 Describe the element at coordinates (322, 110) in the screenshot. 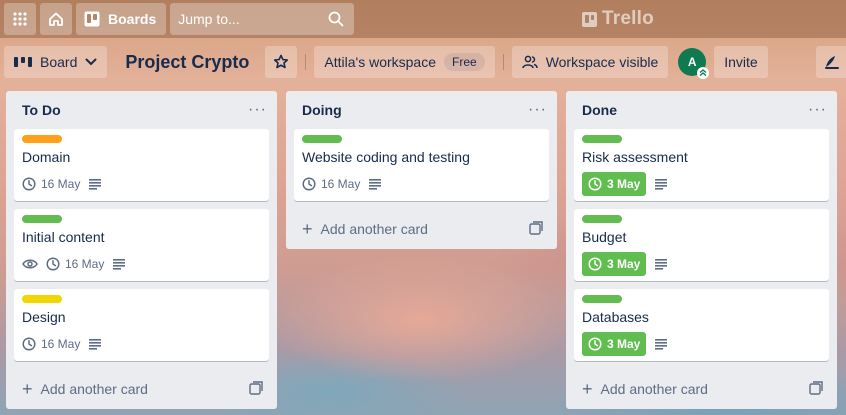

I see `list-title: Doing` at that location.